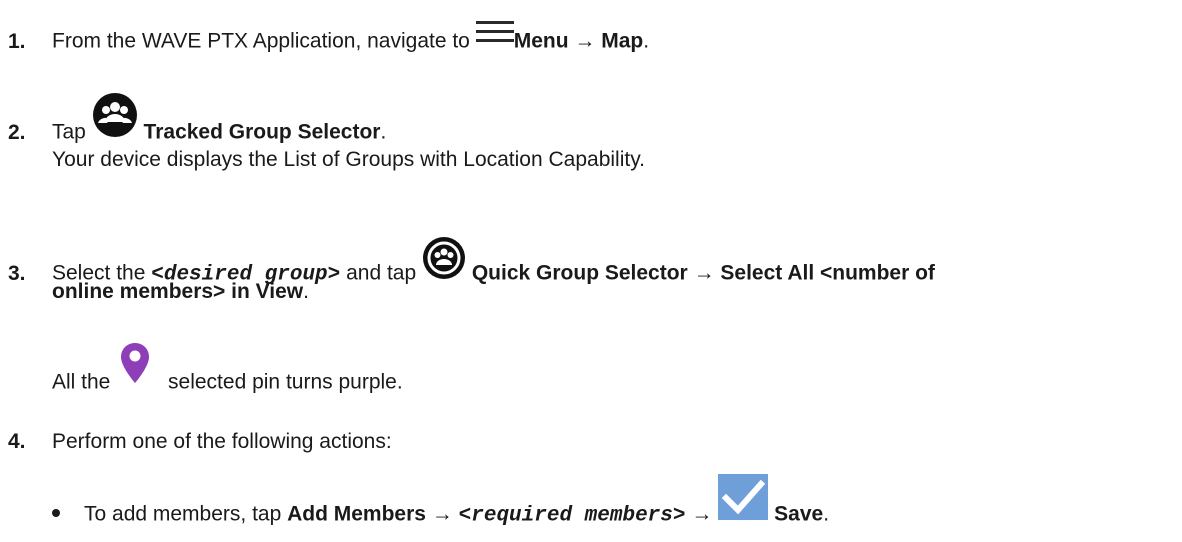  I want to click on location-pin-icon, so click(135, 367).